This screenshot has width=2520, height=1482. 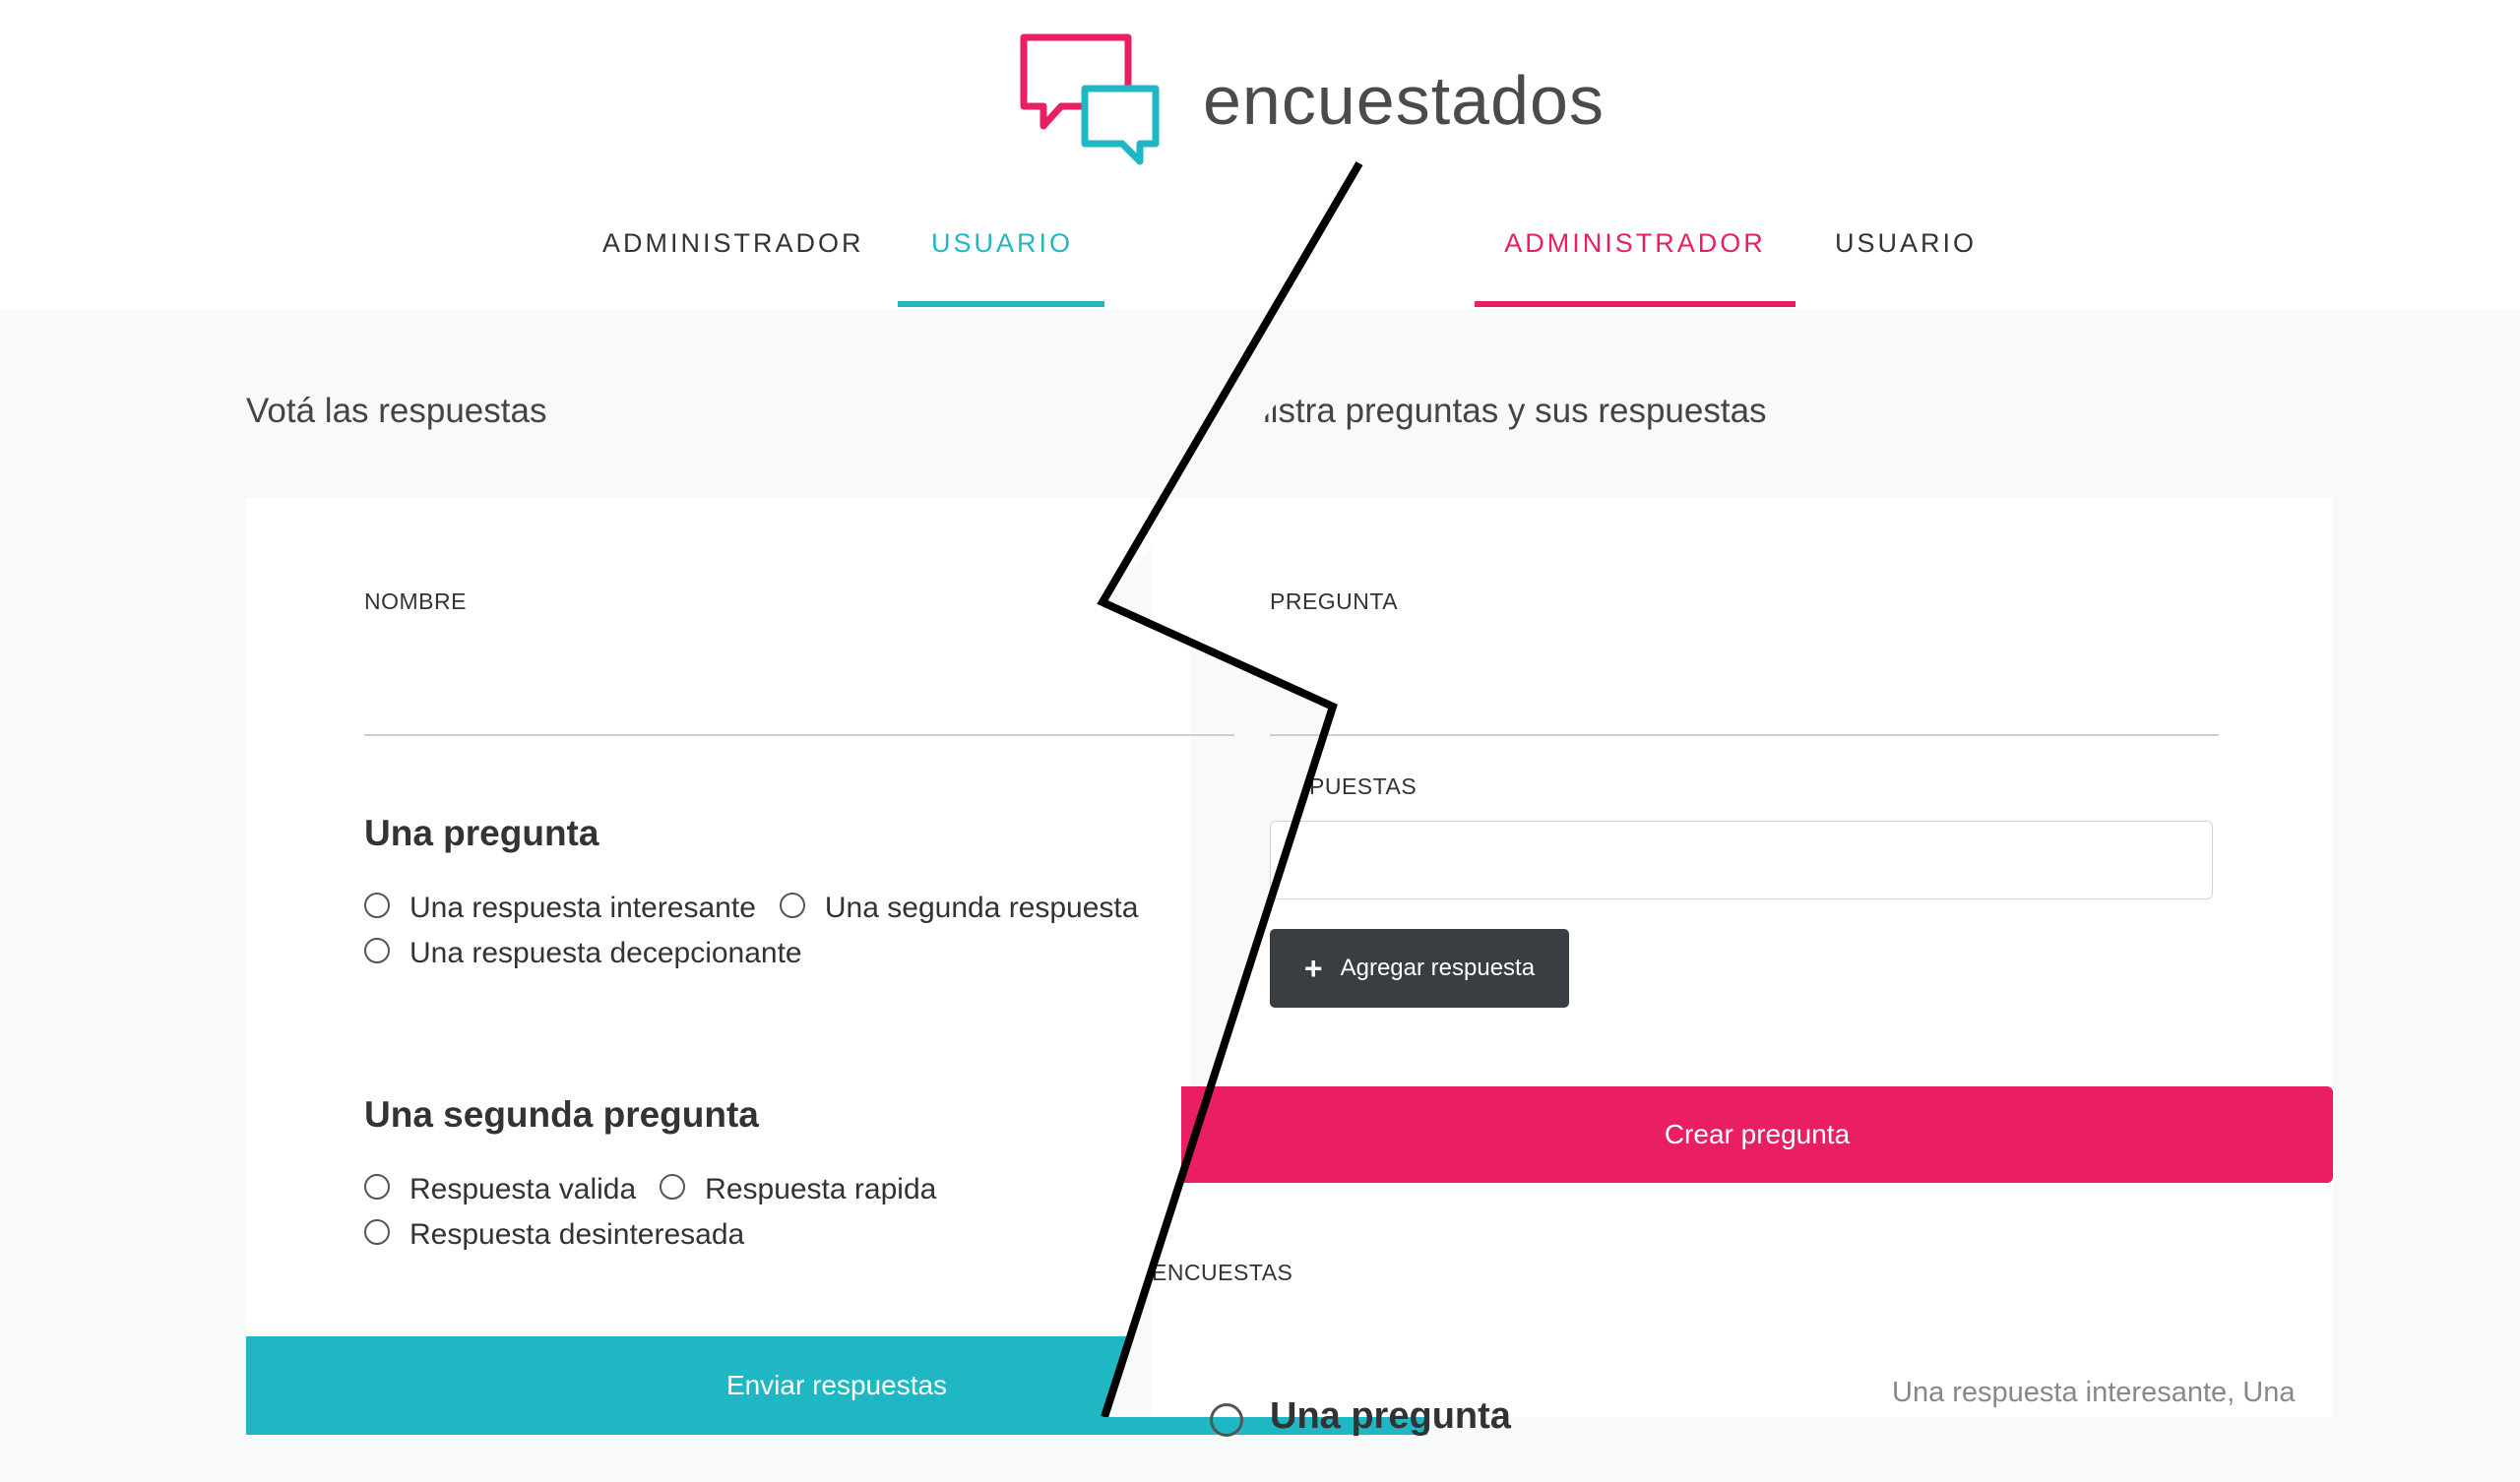 I want to click on answer-option: Una respuesta decepcionante, so click(x=583, y=953).